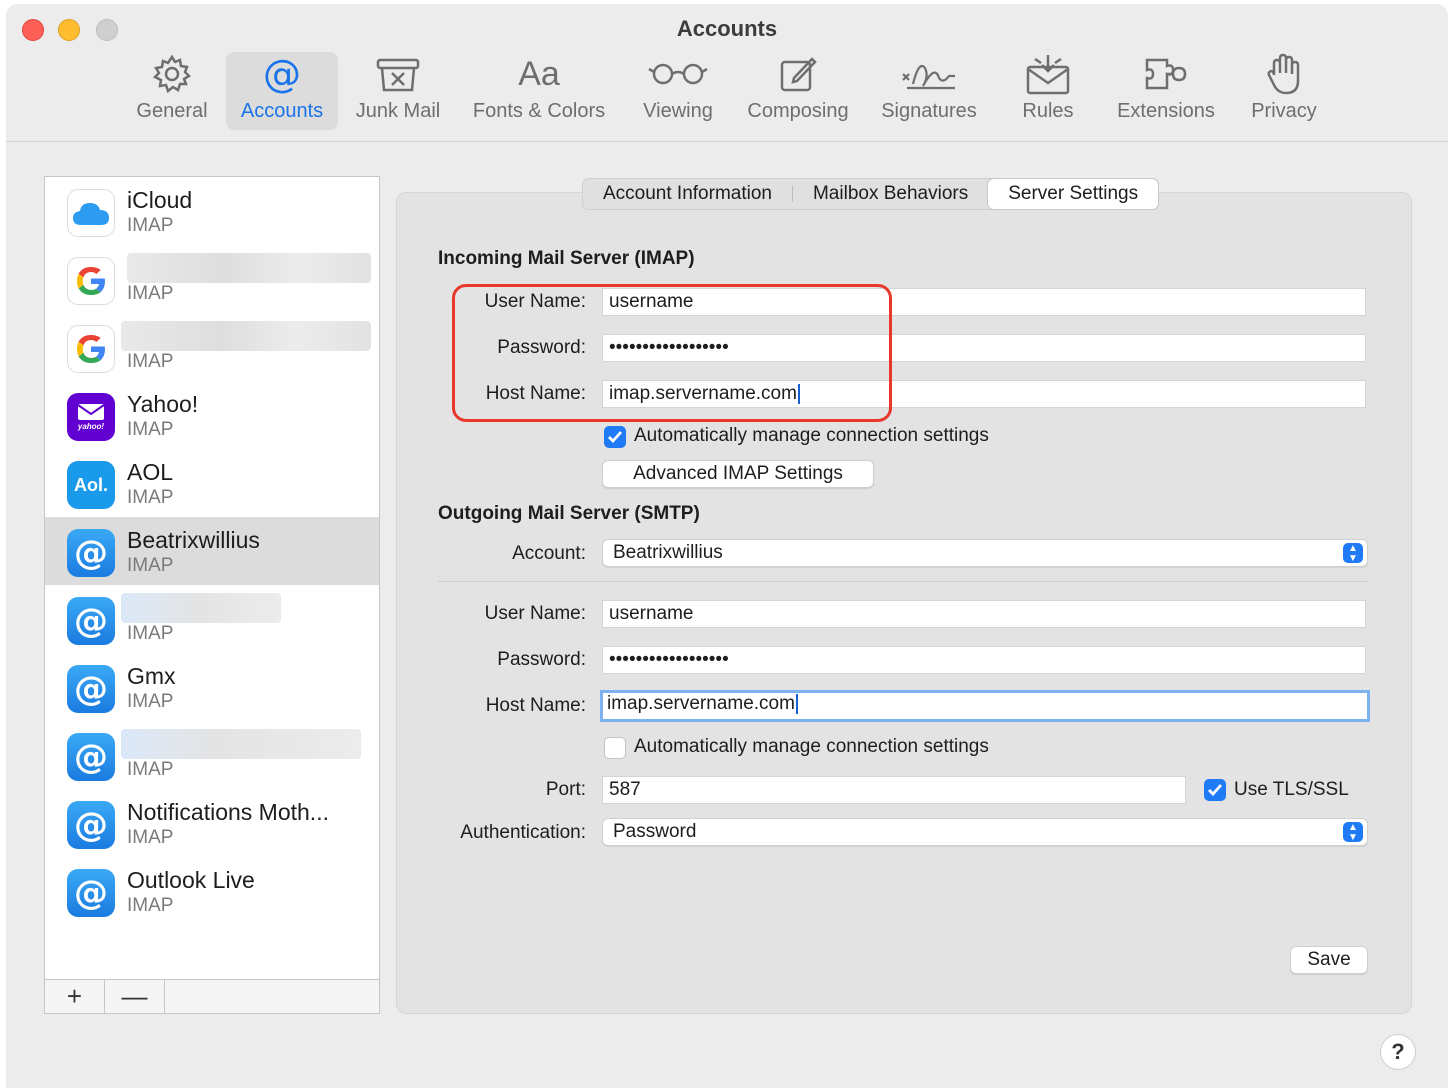  Describe the element at coordinates (738, 474) in the screenshot. I see `advanced-imap-settings-button: Advanced IMAP Settings` at that location.